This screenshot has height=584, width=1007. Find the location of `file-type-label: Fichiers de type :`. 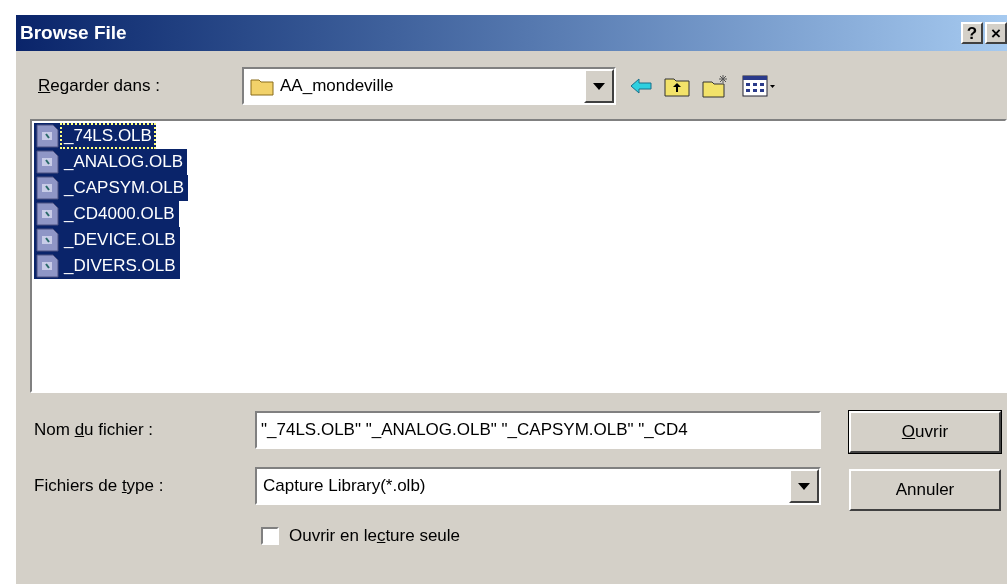

file-type-label: Fichiers de type : is located at coordinates (99, 486).